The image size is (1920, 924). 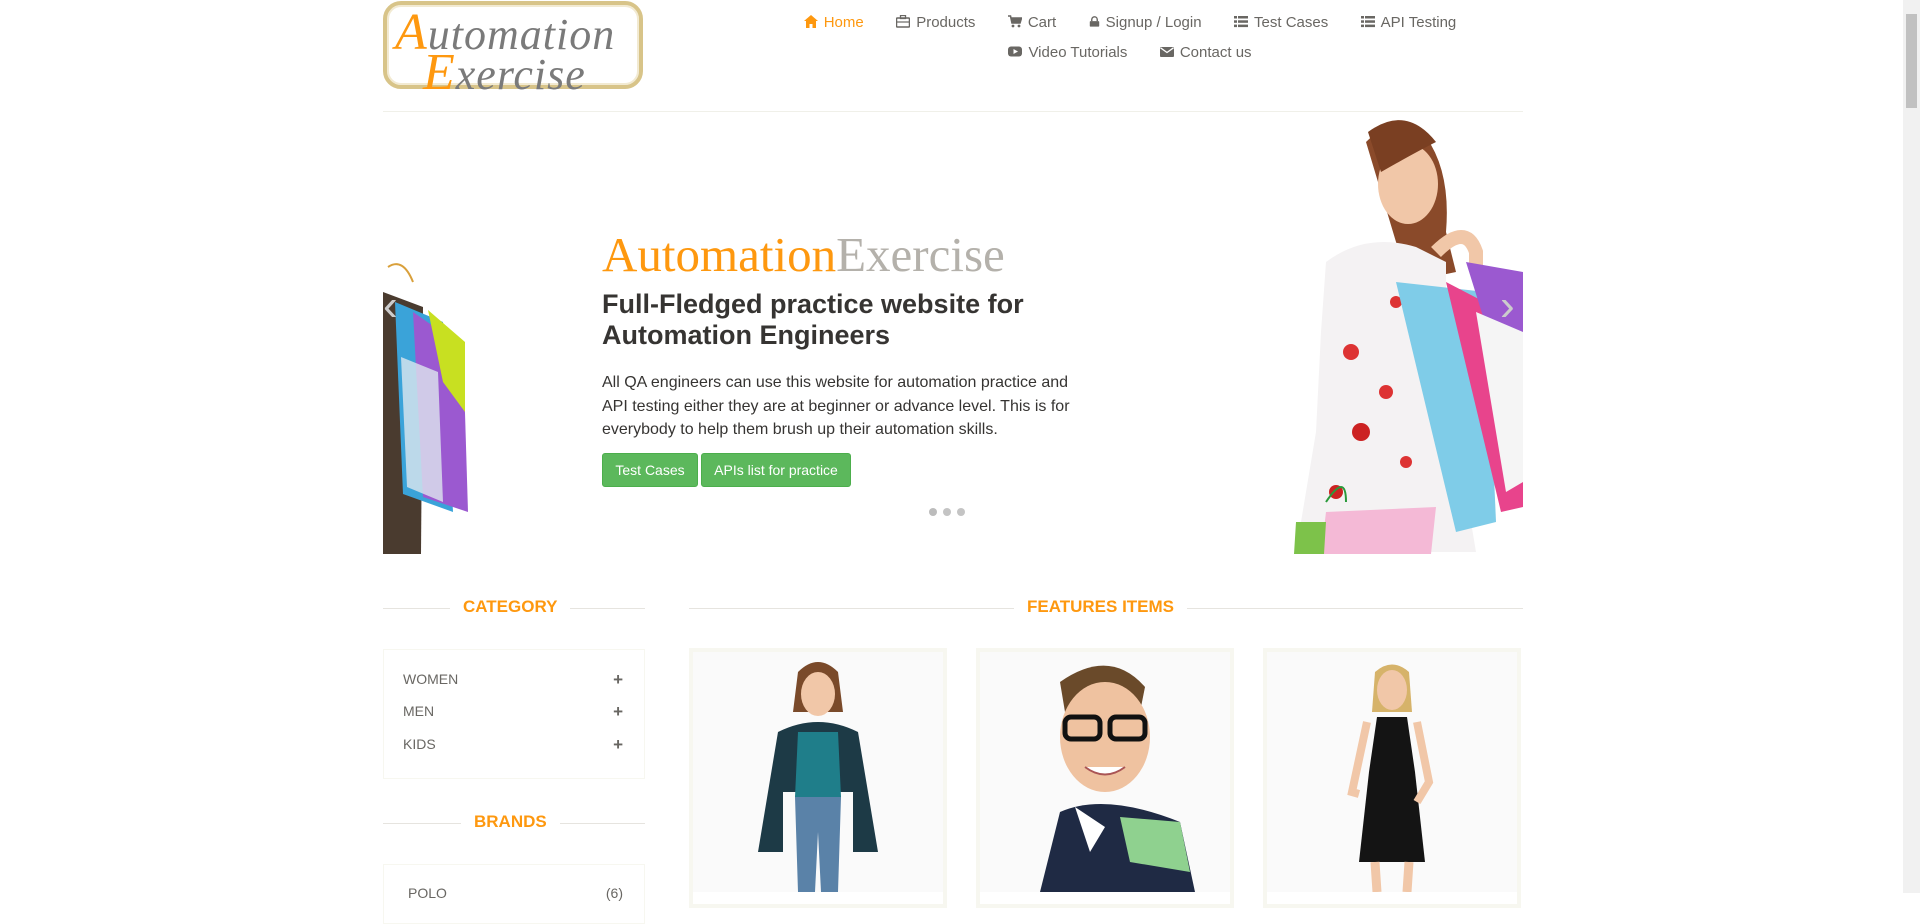 I want to click on youtube-icon, so click(x=1015, y=51).